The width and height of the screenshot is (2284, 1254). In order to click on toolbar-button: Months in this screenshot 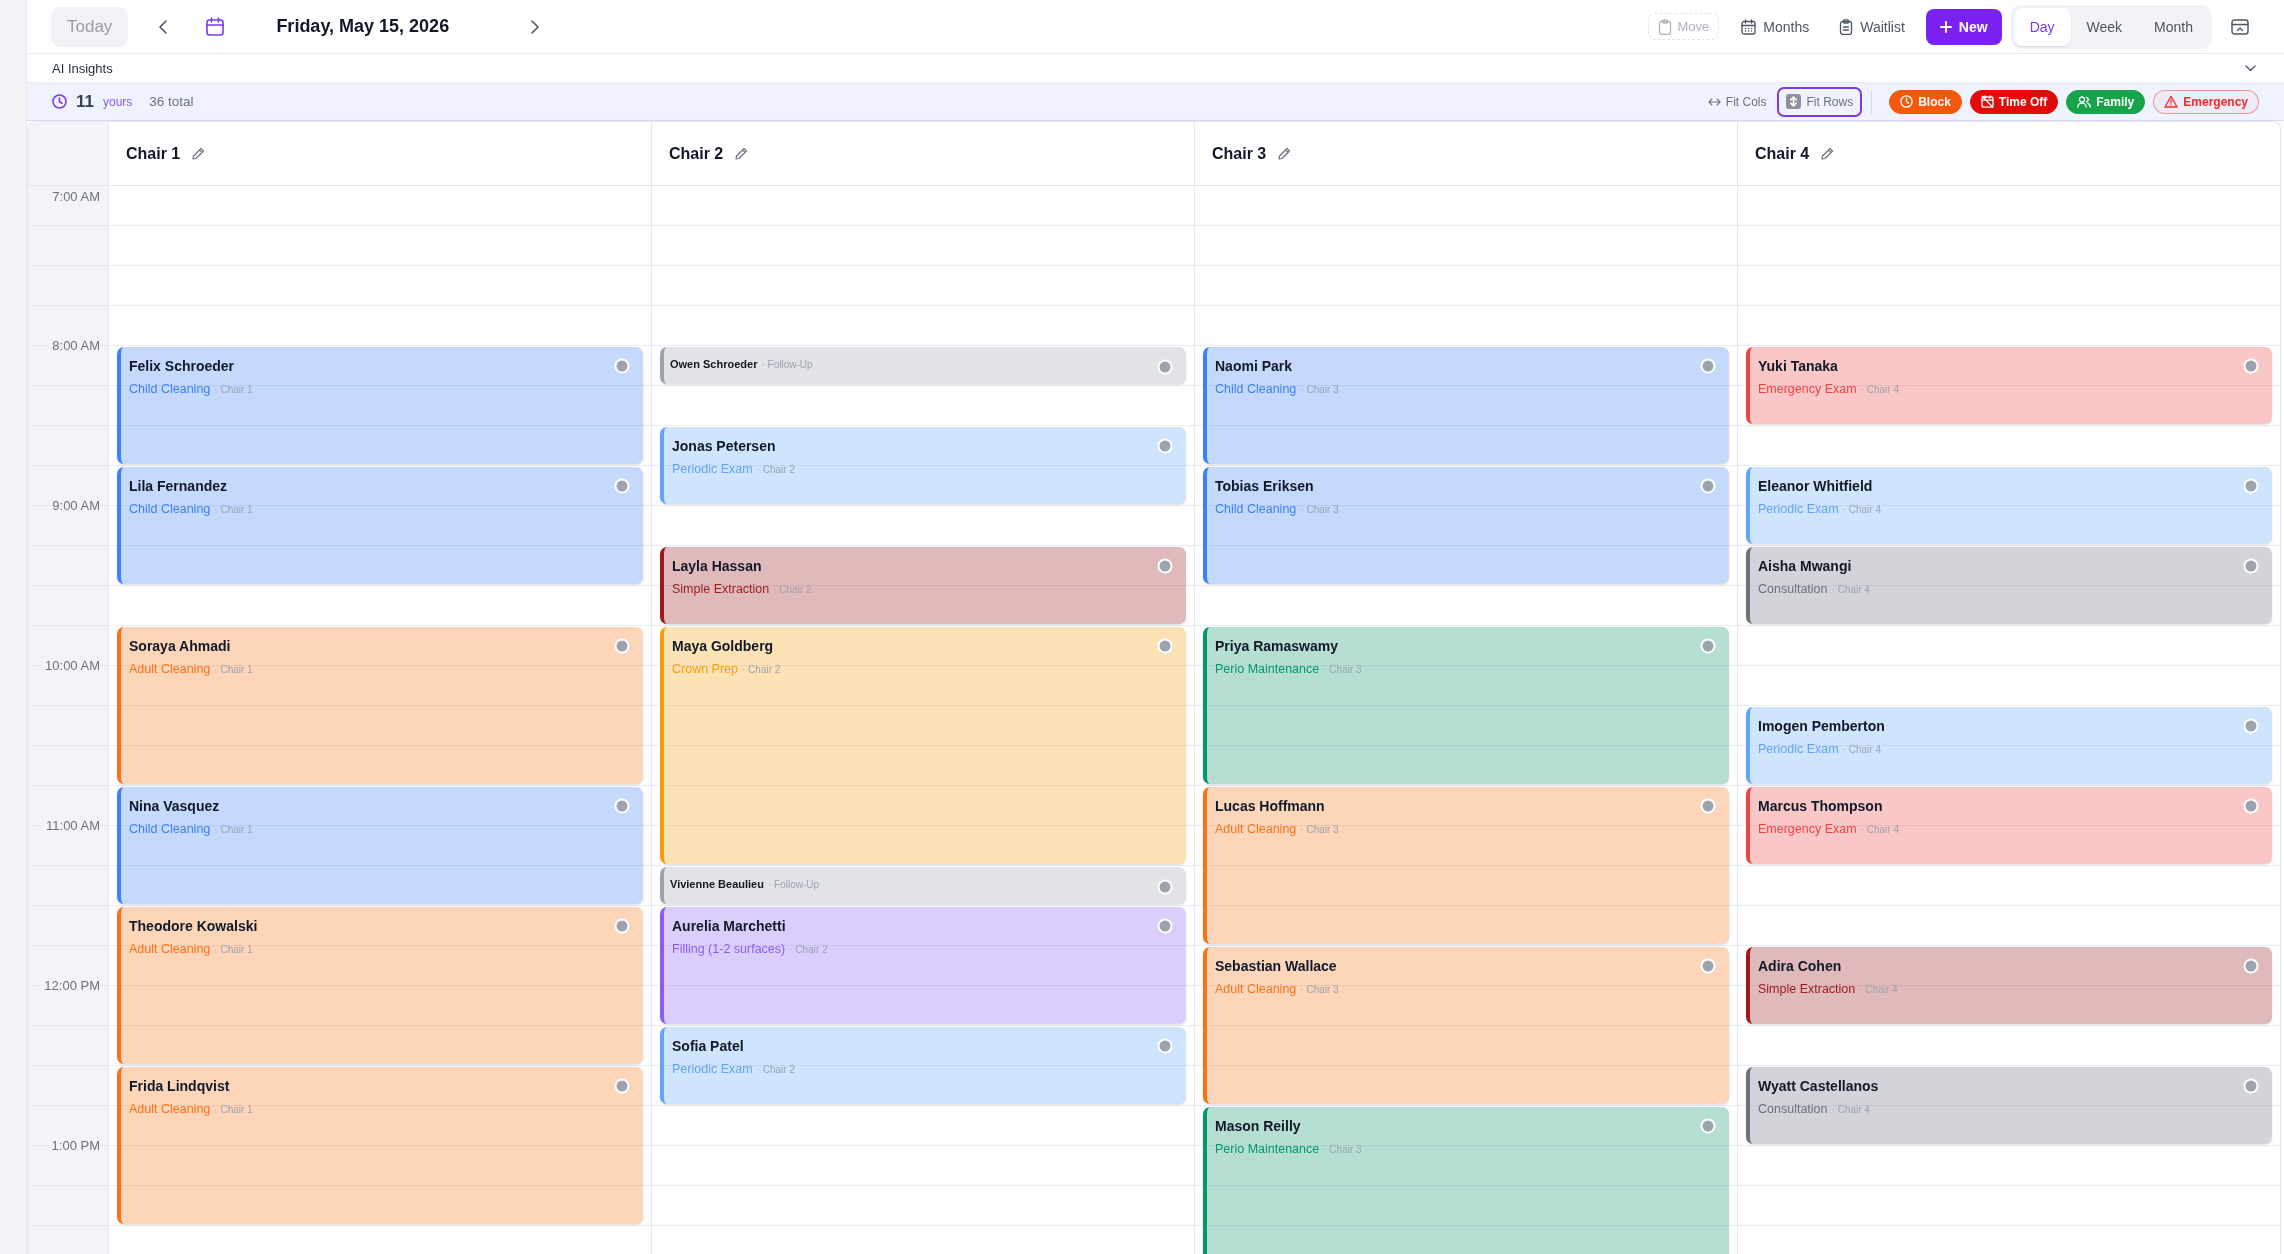, I will do `click(1775, 26)`.